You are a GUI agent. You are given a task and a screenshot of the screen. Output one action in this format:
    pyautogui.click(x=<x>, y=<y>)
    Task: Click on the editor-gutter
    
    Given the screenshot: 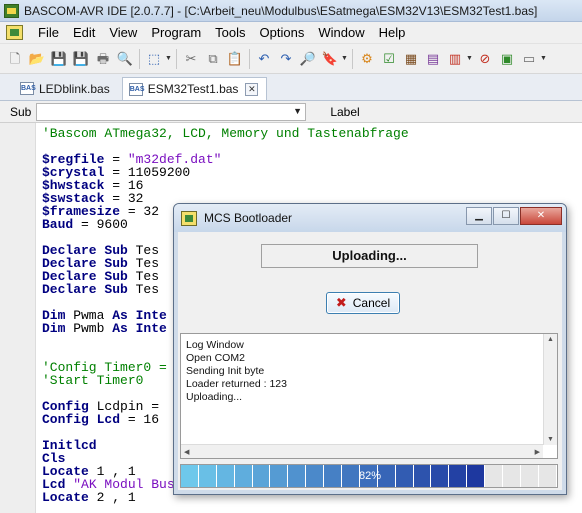 What is the action you would take?
    pyautogui.click(x=18, y=318)
    